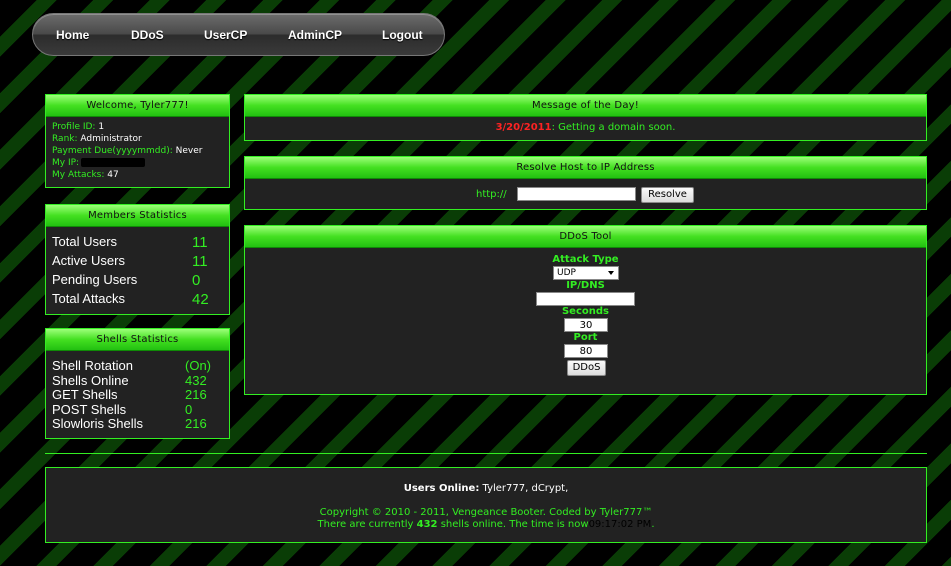 The image size is (951, 566). Describe the element at coordinates (196, 280) in the screenshot. I see `stat-value: 0` at that location.